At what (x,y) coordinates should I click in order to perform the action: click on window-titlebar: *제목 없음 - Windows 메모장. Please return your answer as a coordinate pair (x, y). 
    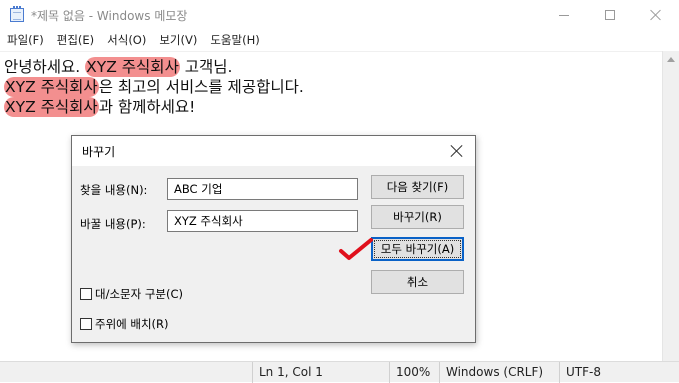
    Looking at the image, I should click on (339, 15).